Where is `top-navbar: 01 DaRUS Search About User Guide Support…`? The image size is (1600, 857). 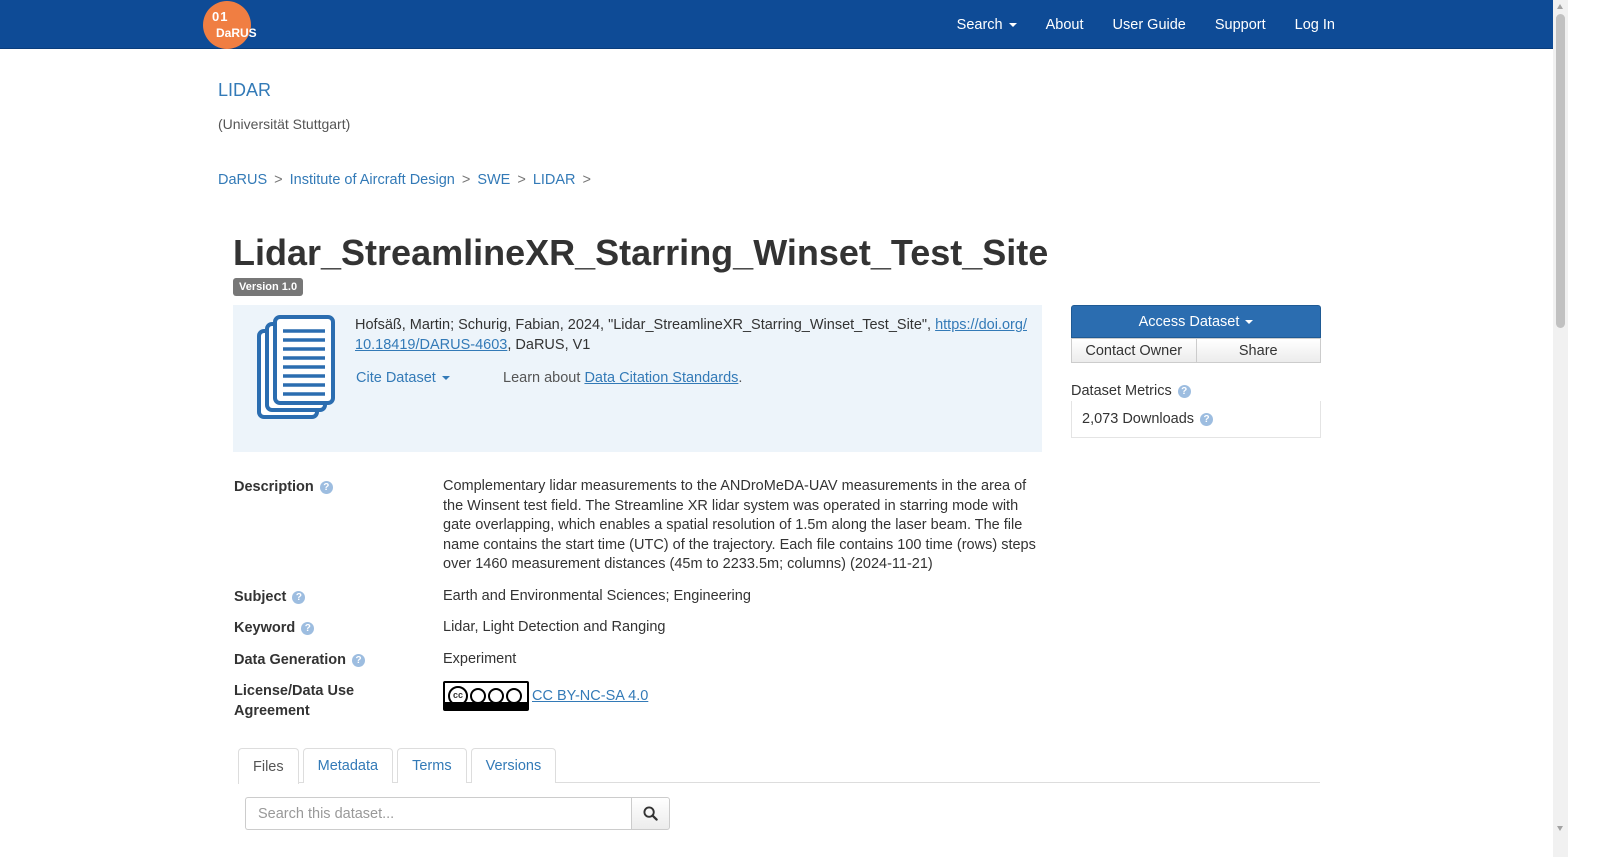 top-navbar: 01 DaRUS Search About User Guide Support… is located at coordinates (776, 24).